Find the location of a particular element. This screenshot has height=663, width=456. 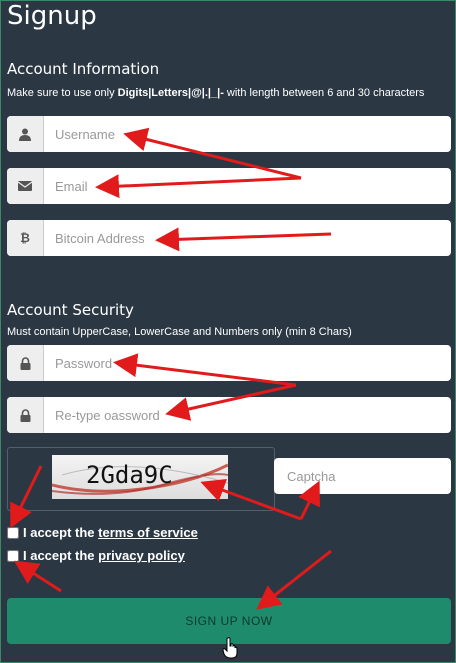

terms-row: I accept the terms of service is located at coordinates (102, 532).